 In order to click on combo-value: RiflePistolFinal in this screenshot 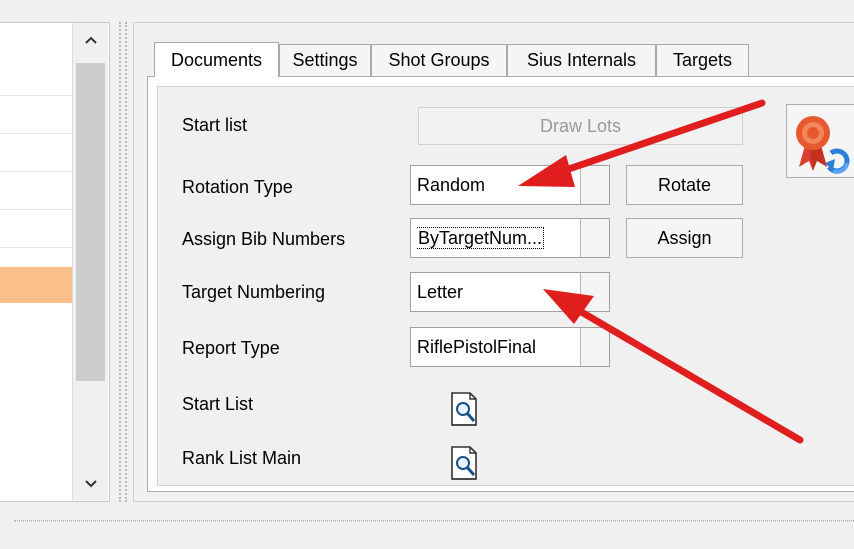, I will do `click(477, 347)`.